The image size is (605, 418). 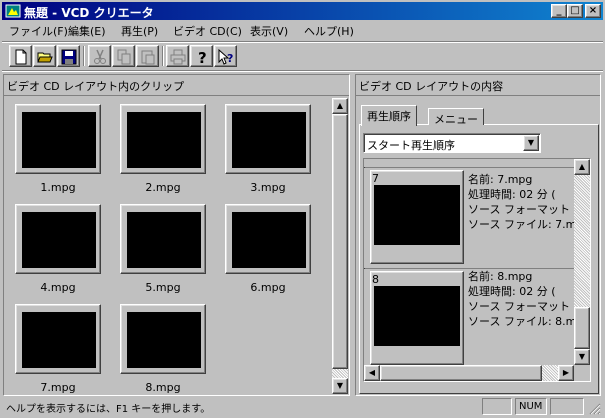 I want to click on context-help-icon: ?, so click(x=225, y=57).